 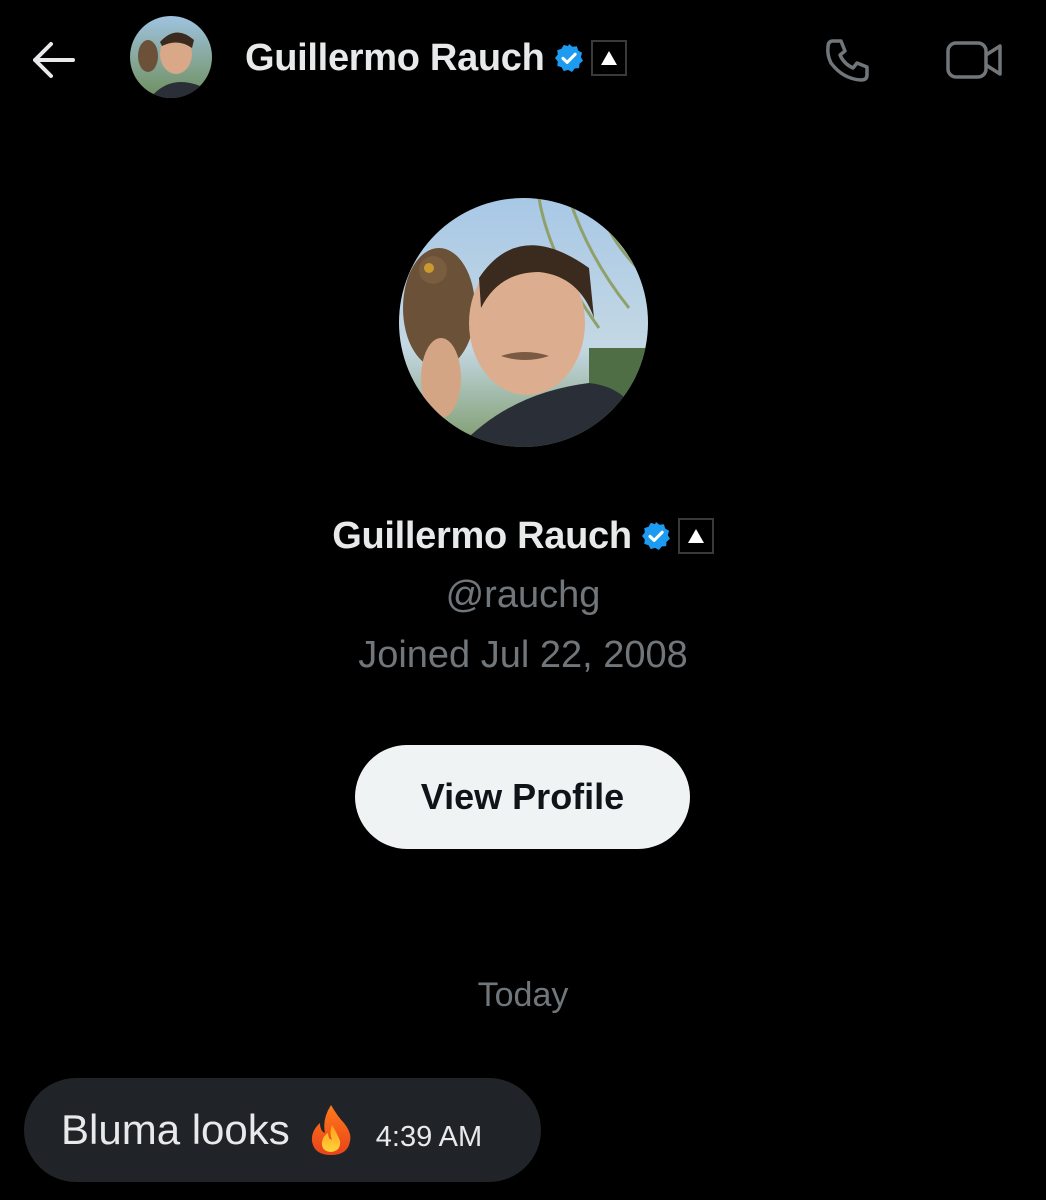 What do you see at coordinates (523, 655) in the screenshot?
I see `profile-joined-date: Joined Jul 22, 2008` at bounding box center [523, 655].